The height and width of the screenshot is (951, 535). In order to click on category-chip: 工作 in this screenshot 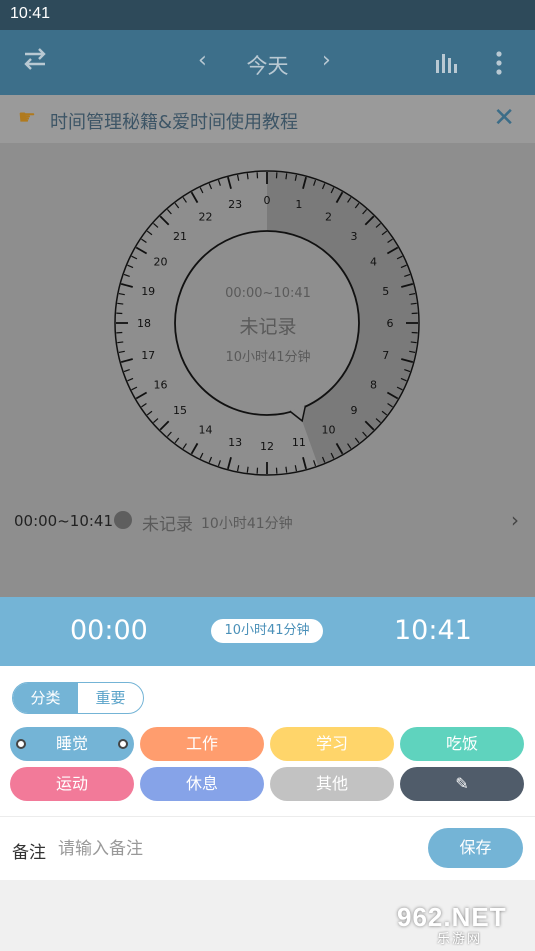, I will do `click(202, 744)`.